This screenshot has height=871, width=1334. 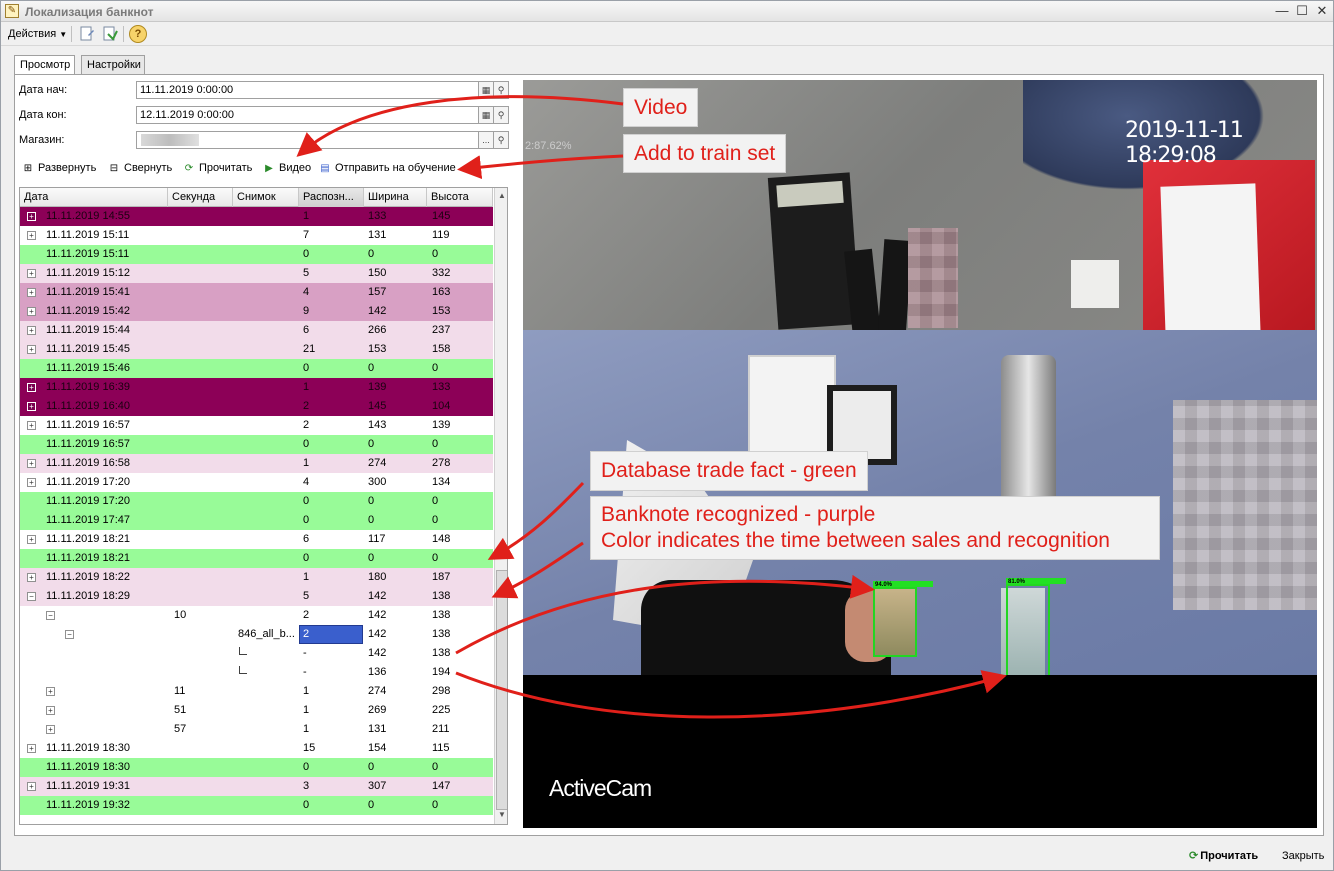 I want to click on column-header-second: Секунда, so click(x=200, y=197).